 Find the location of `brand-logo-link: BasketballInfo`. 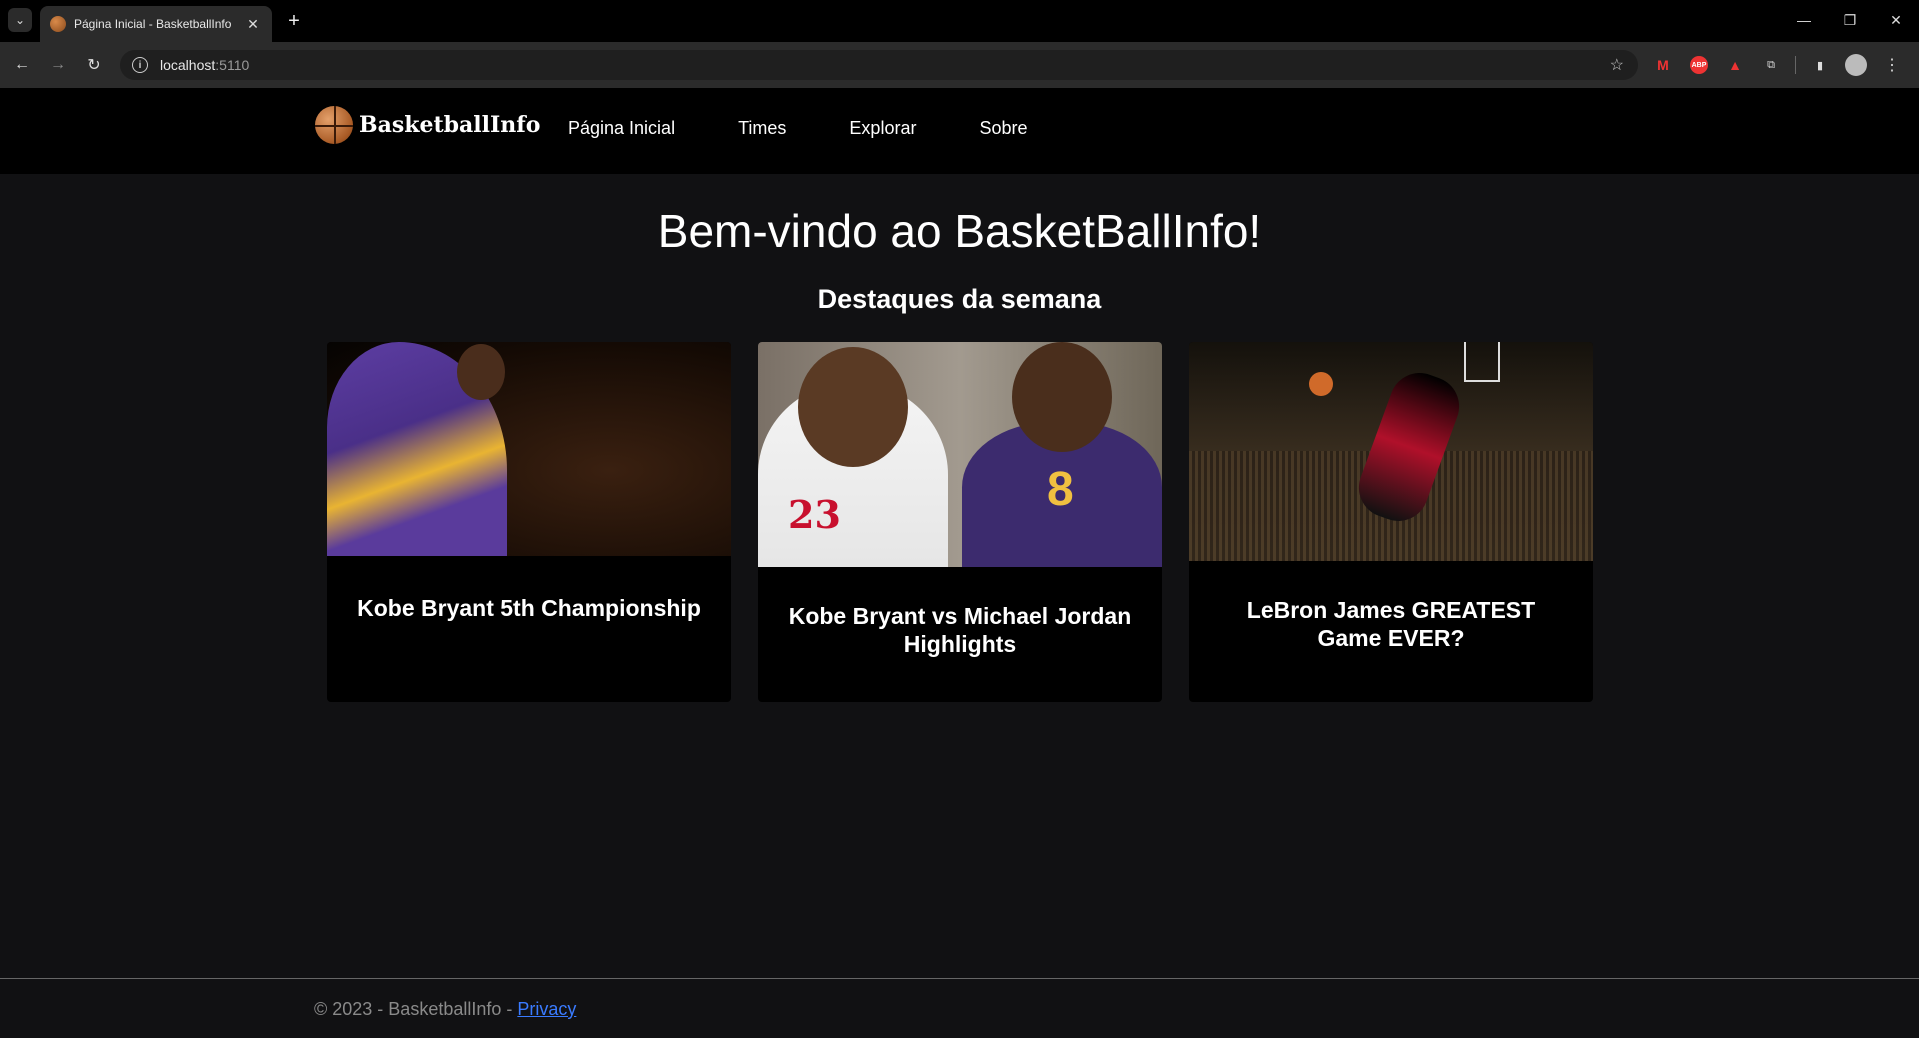

brand-logo-link: BasketballInfo is located at coordinates (427, 125).